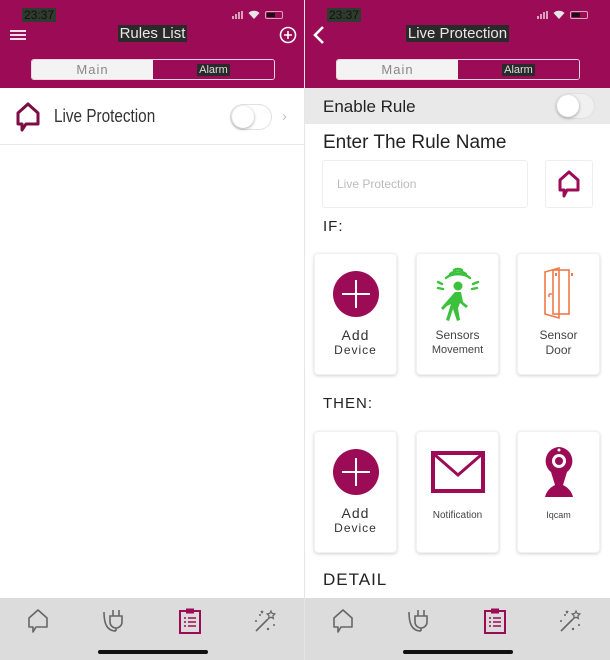  I want to click on if-motion-sensor-card: Sensors Movement, so click(457, 314).